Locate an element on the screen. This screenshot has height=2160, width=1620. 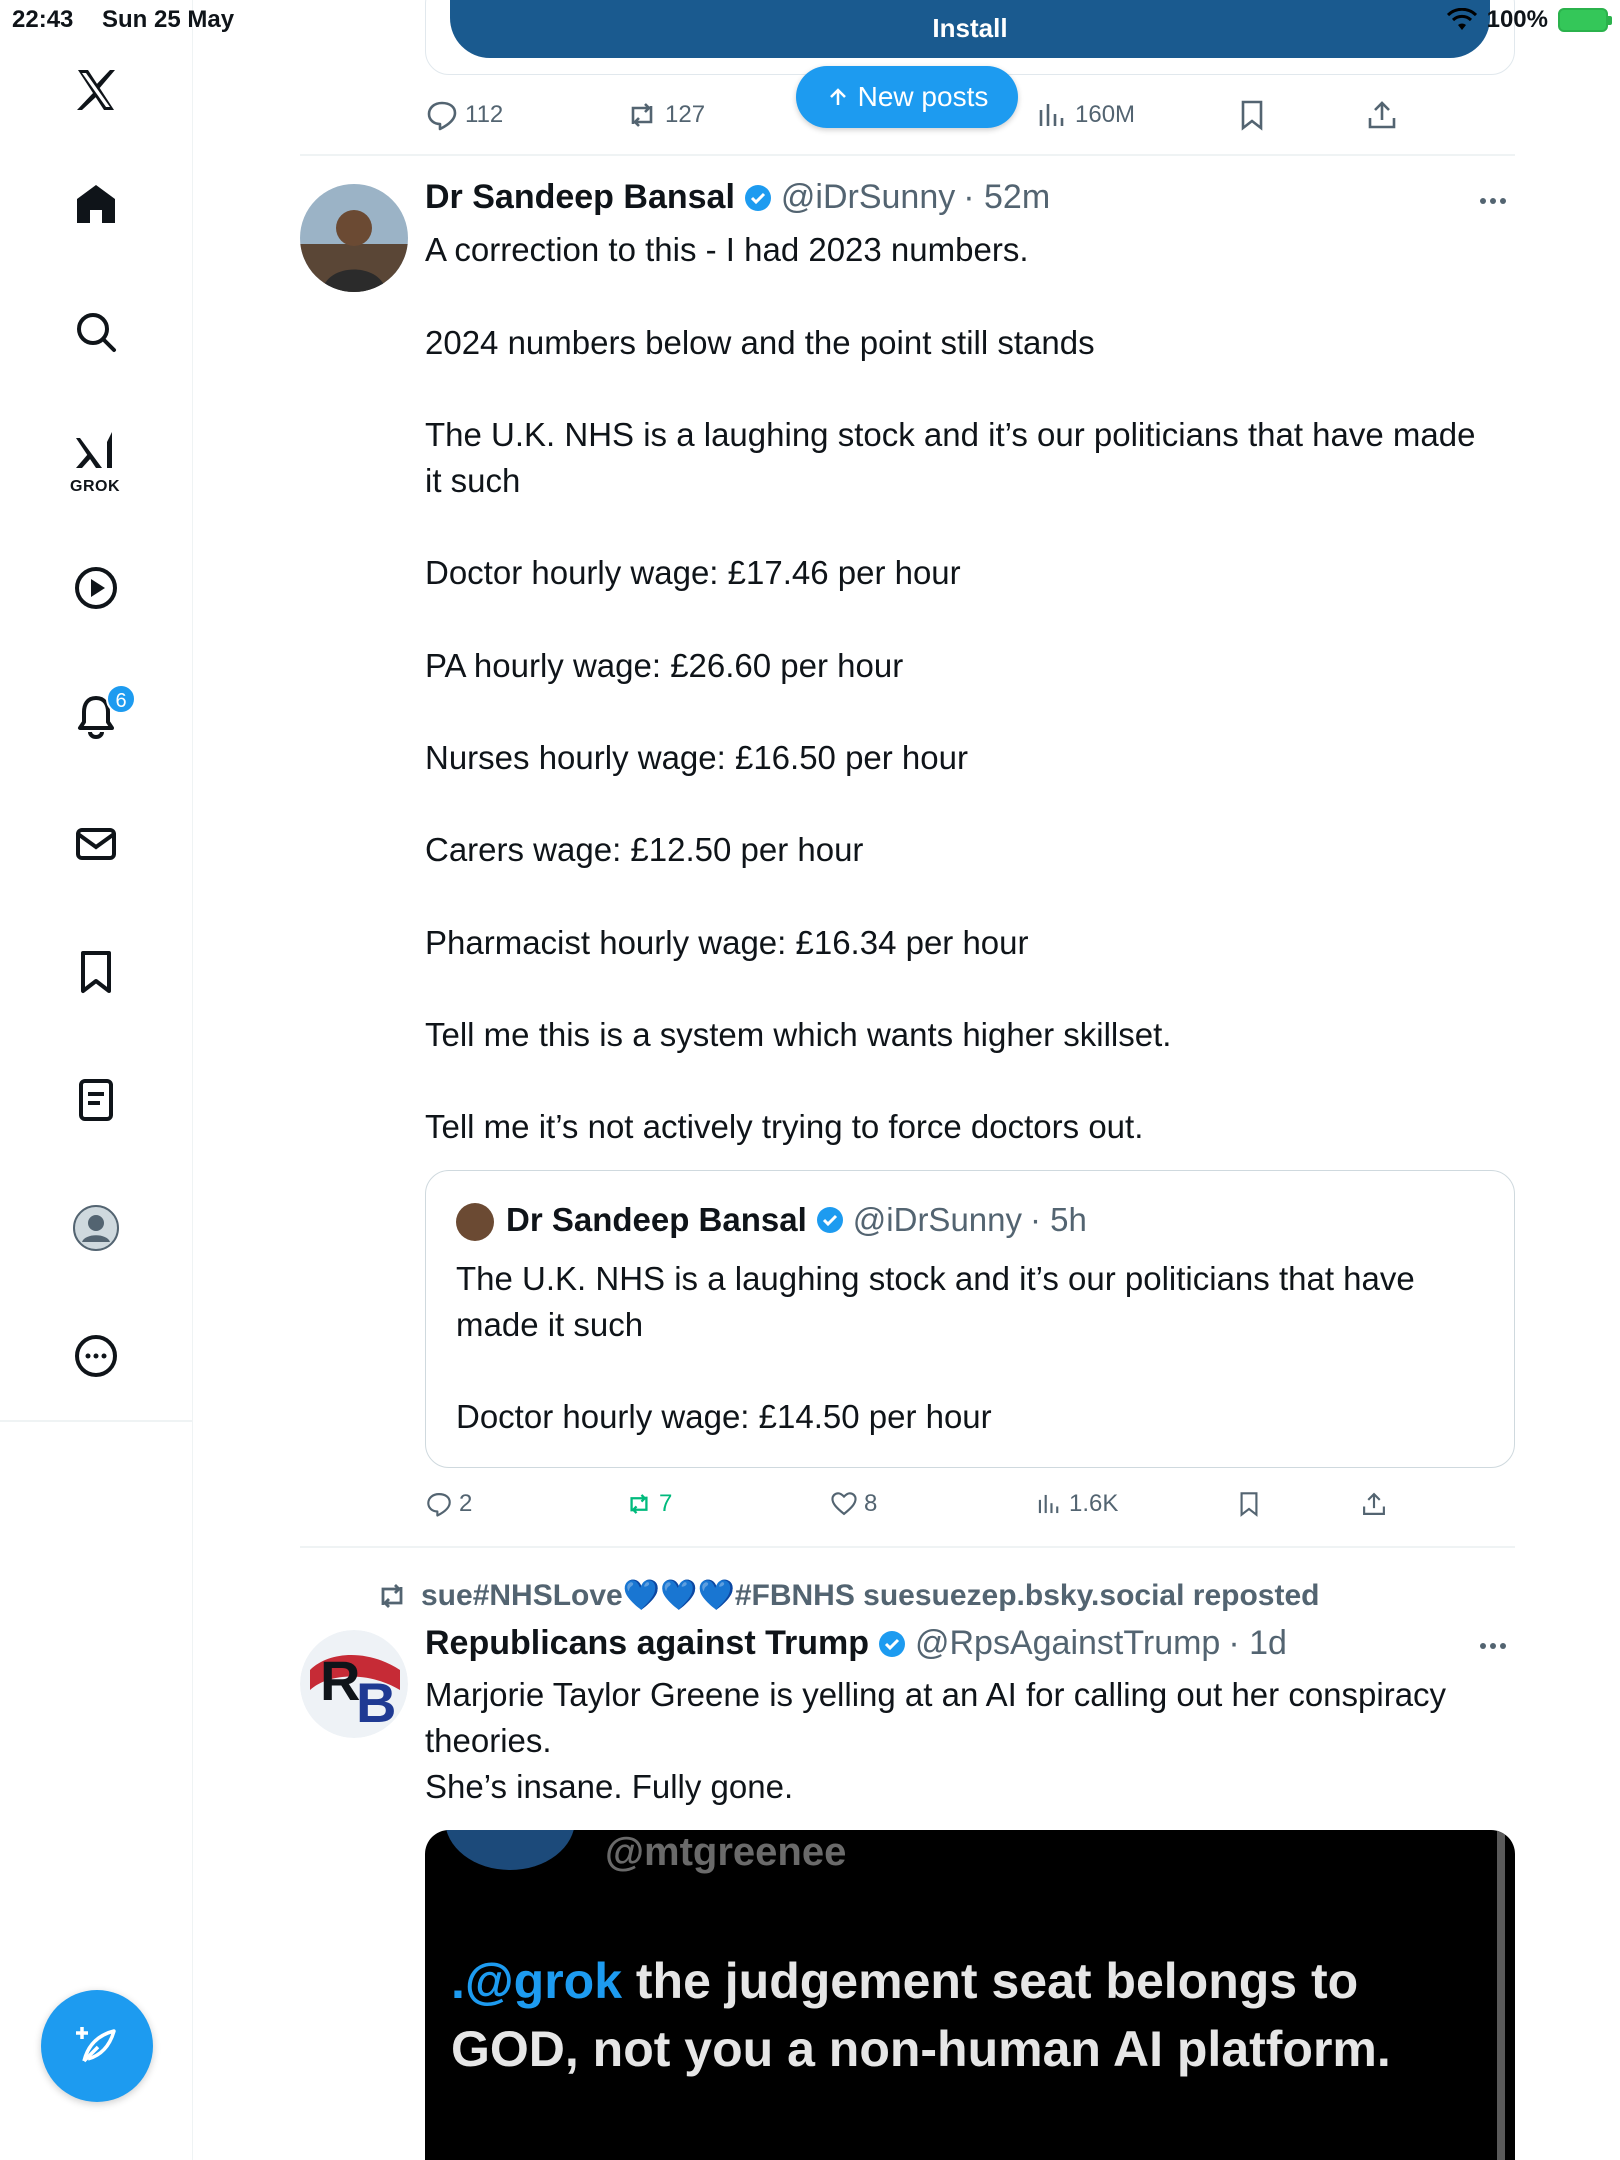
bookmark-icon is located at coordinates (1249, 1504).